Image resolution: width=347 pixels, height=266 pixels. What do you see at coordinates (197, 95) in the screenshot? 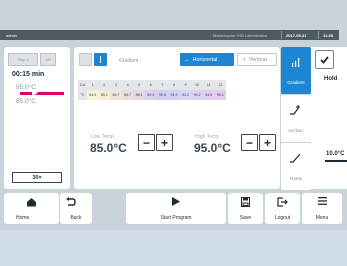
I see `temperature-cell: 94.2` at bounding box center [197, 95].